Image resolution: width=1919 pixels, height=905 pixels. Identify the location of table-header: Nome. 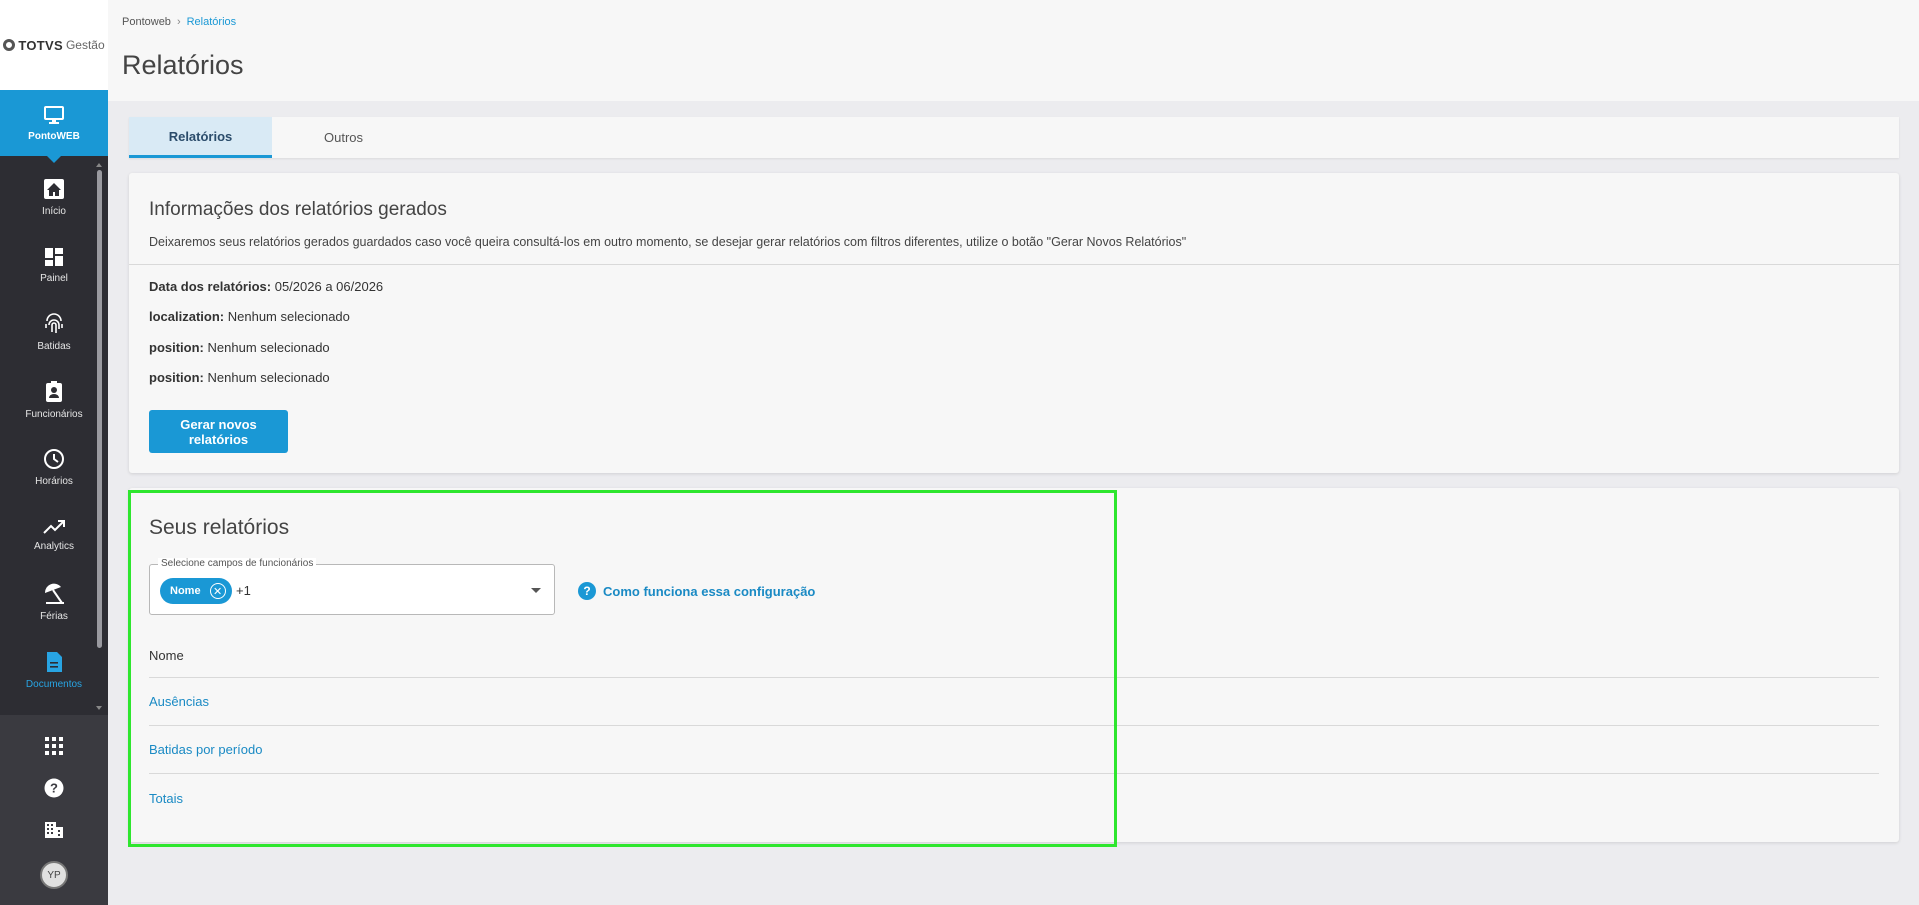
(1014, 663).